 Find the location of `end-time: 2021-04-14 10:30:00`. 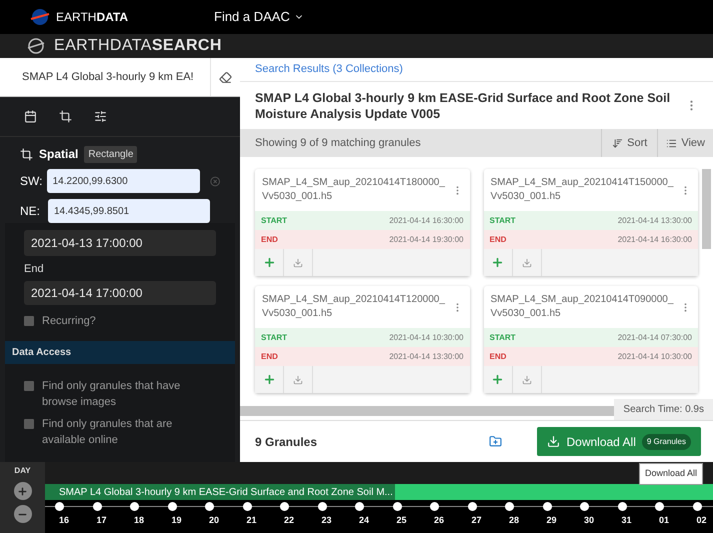

end-time: 2021-04-14 10:30:00 is located at coordinates (655, 356).